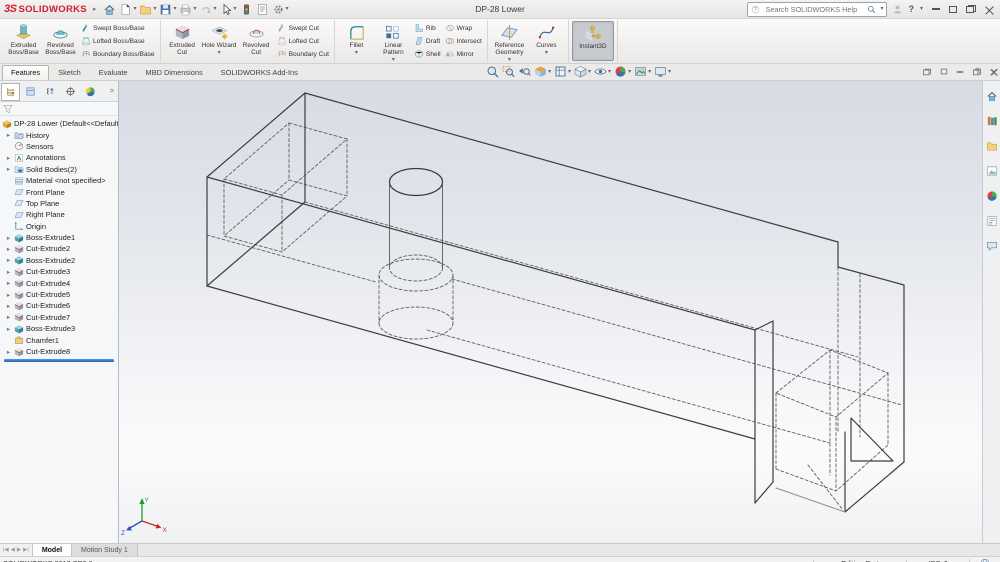 The height and width of the screenshot is (562, 1000). Describe the element at coordinates (59, 248) in the screenshot. I see `tree-item-cut-extrude2: ▸ Cut-Extrude2` at that location.